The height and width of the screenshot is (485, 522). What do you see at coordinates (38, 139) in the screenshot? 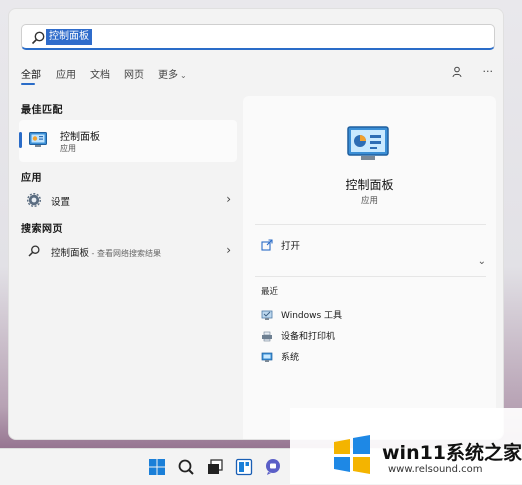
I see `control-panel-icon` at bounding box center [38, 139].